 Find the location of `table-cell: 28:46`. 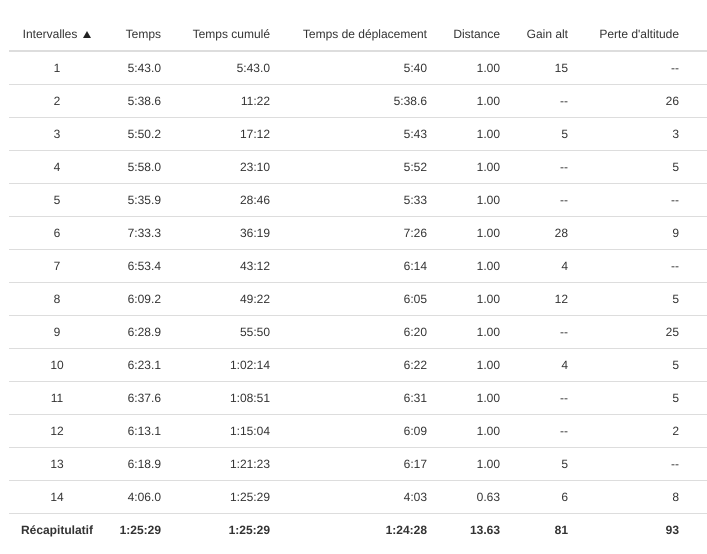

table-cell: 28:46 is located at coordinates (224, 200).